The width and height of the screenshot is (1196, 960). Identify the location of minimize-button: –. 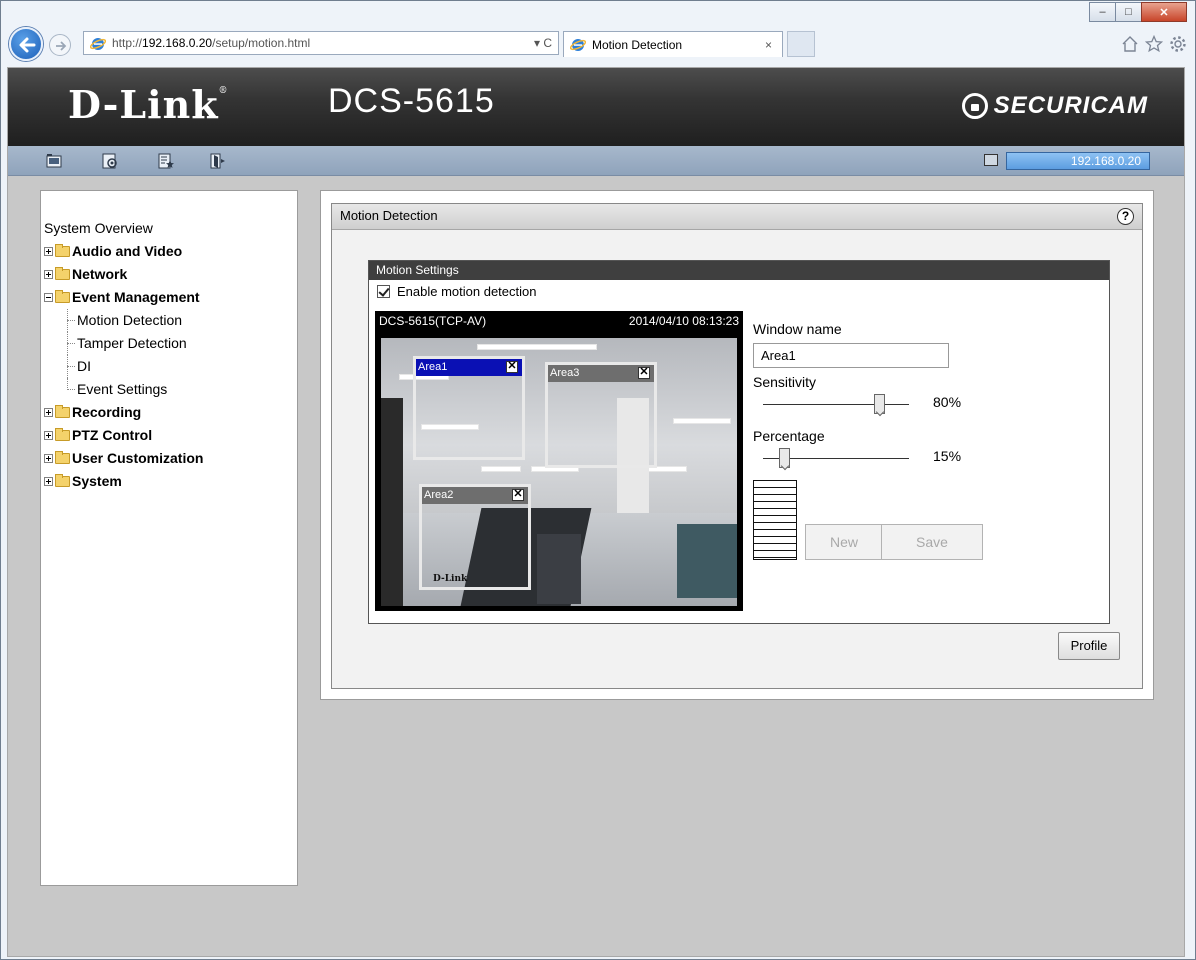
(1102, 12).